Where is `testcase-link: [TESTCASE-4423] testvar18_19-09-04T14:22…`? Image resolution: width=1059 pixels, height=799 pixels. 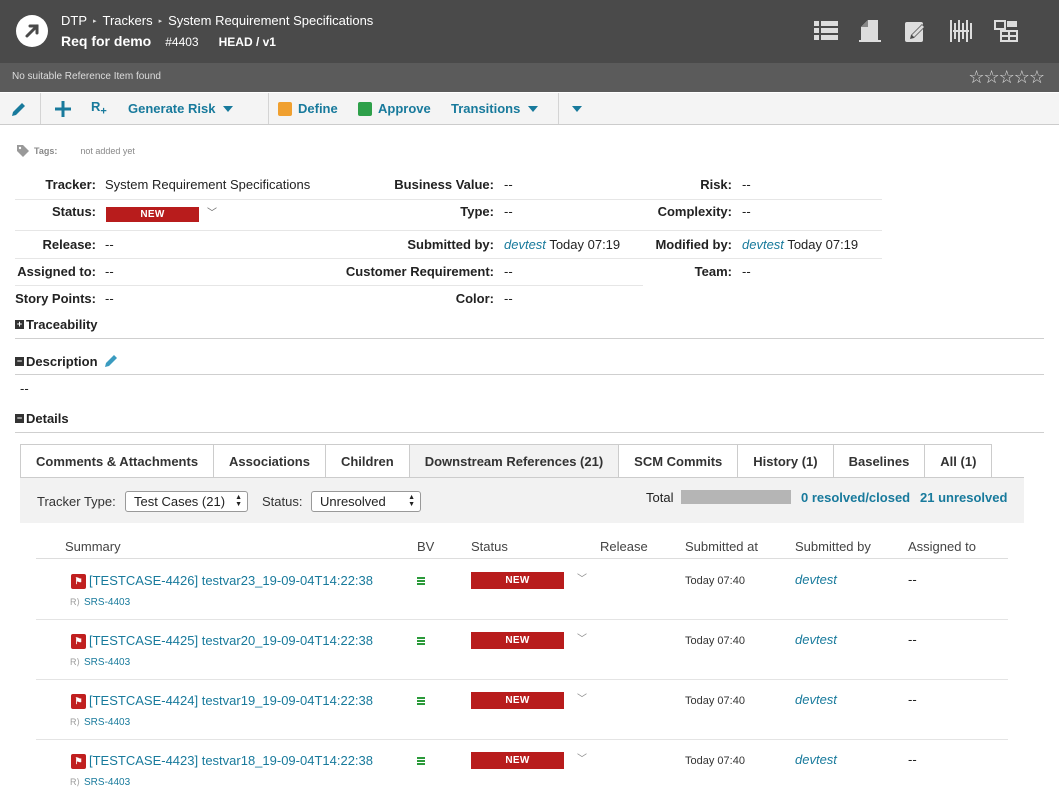
testcase-link: [TESTCASE-4423] testvar18_19-09-04T14:22… is located at coordinates (231, 760).